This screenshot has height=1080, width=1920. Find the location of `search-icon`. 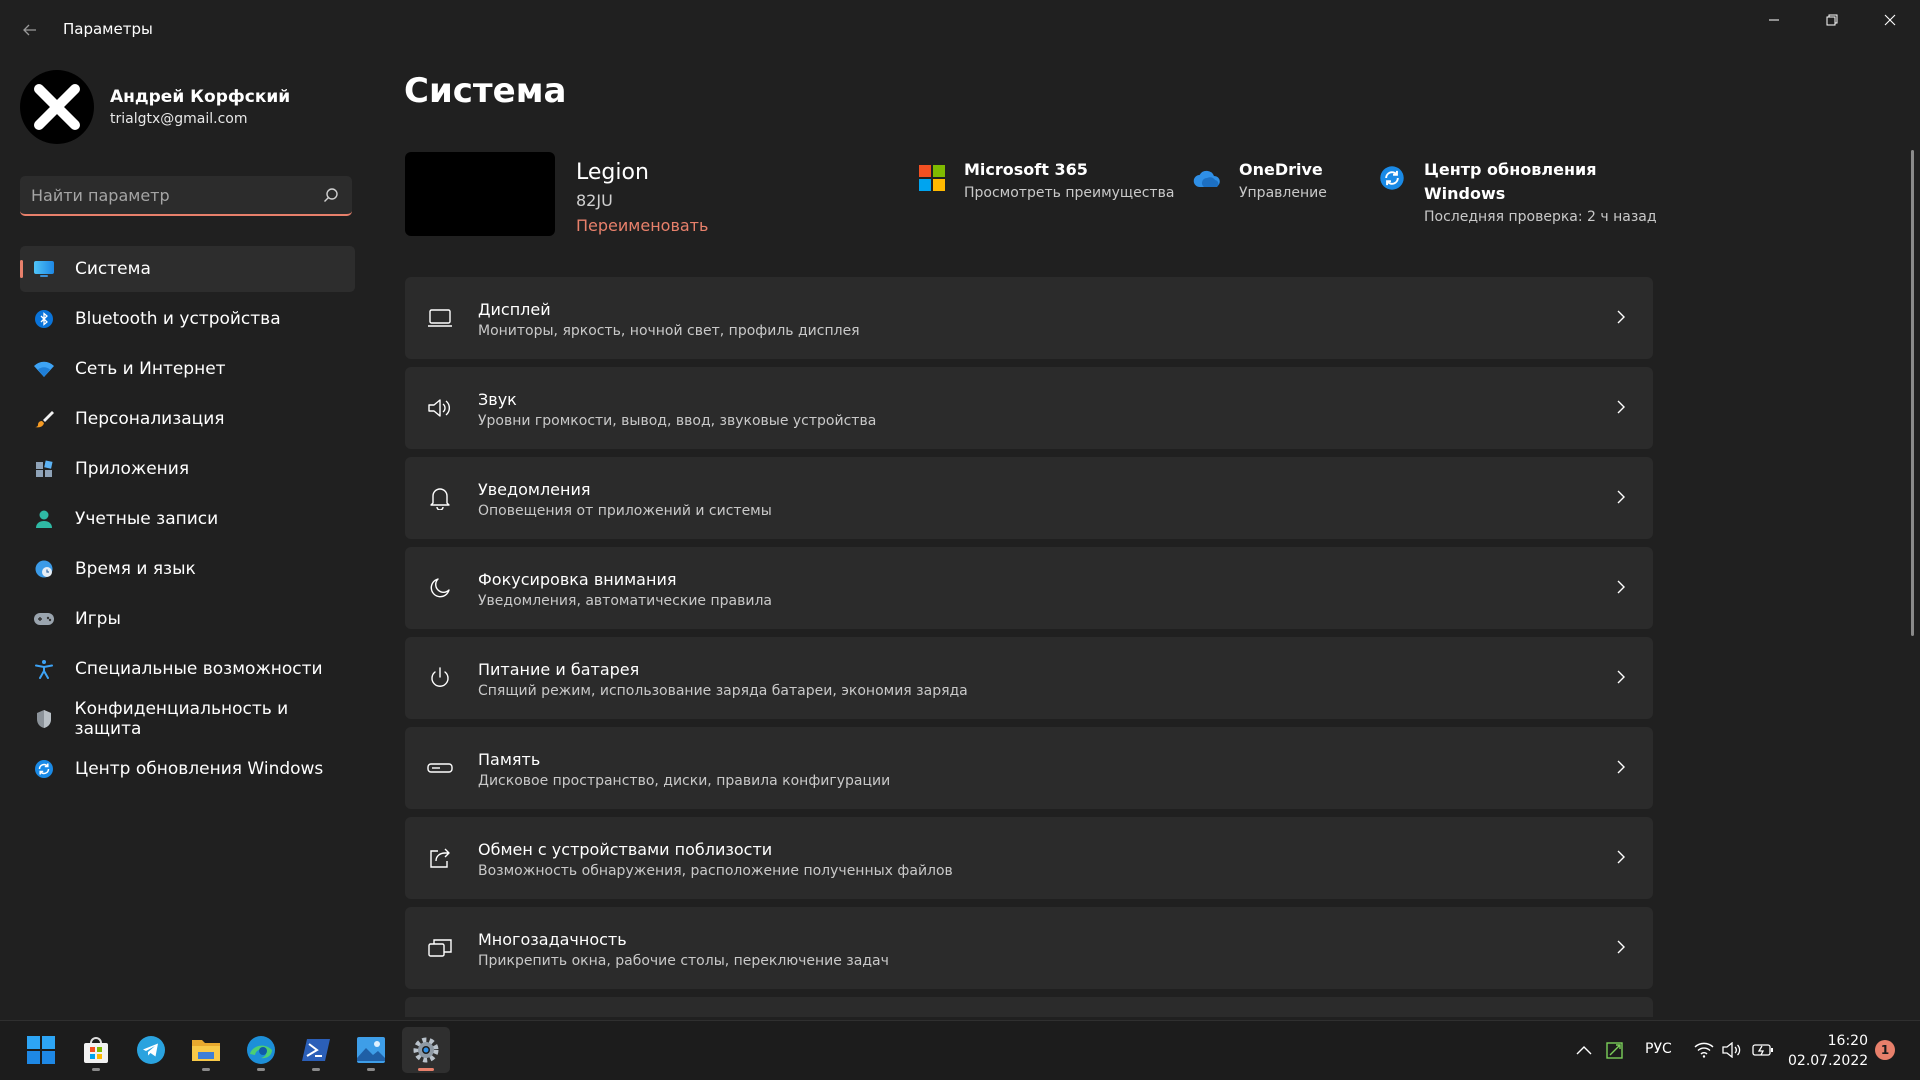

search-icon is located at coordinates (331, 195).